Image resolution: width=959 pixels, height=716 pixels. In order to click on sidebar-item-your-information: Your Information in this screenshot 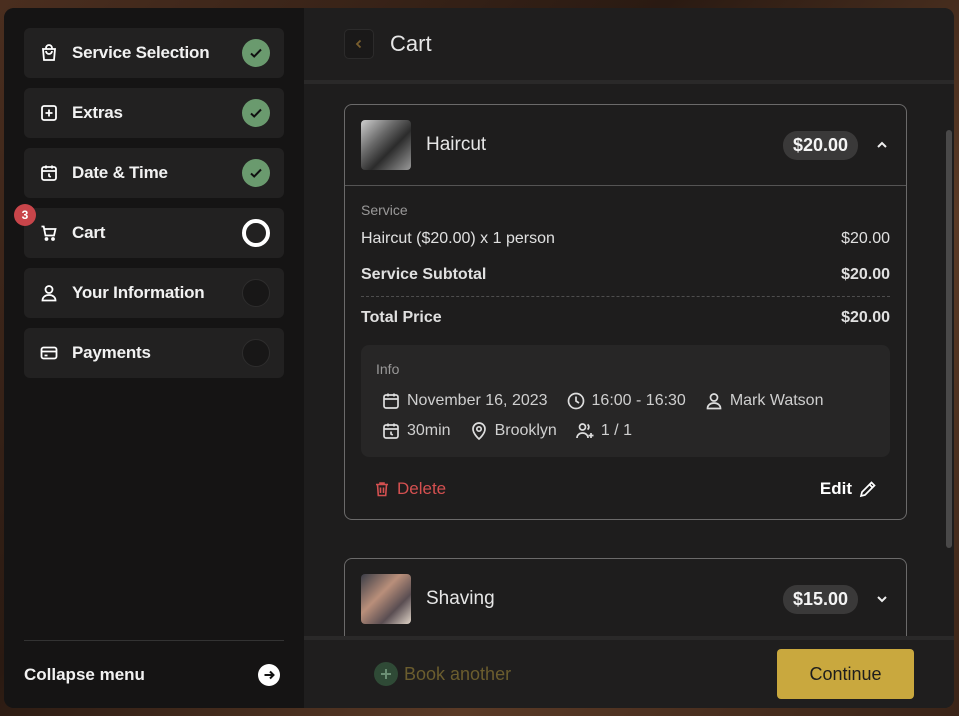, I will do `click(154, 293)`.